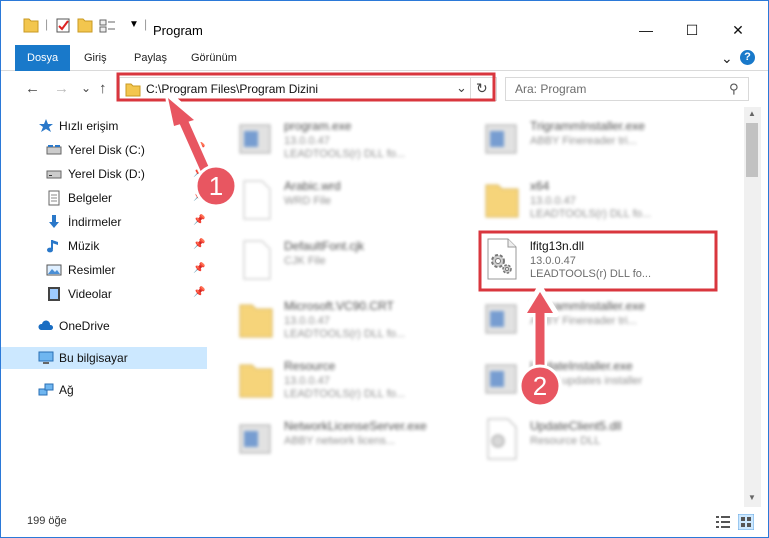 Image resolution: width=769 pixels, height=538 pixels. Describe the element at coordinates (108, 25) in the screenshot. I see `view-options-icon` at that location.